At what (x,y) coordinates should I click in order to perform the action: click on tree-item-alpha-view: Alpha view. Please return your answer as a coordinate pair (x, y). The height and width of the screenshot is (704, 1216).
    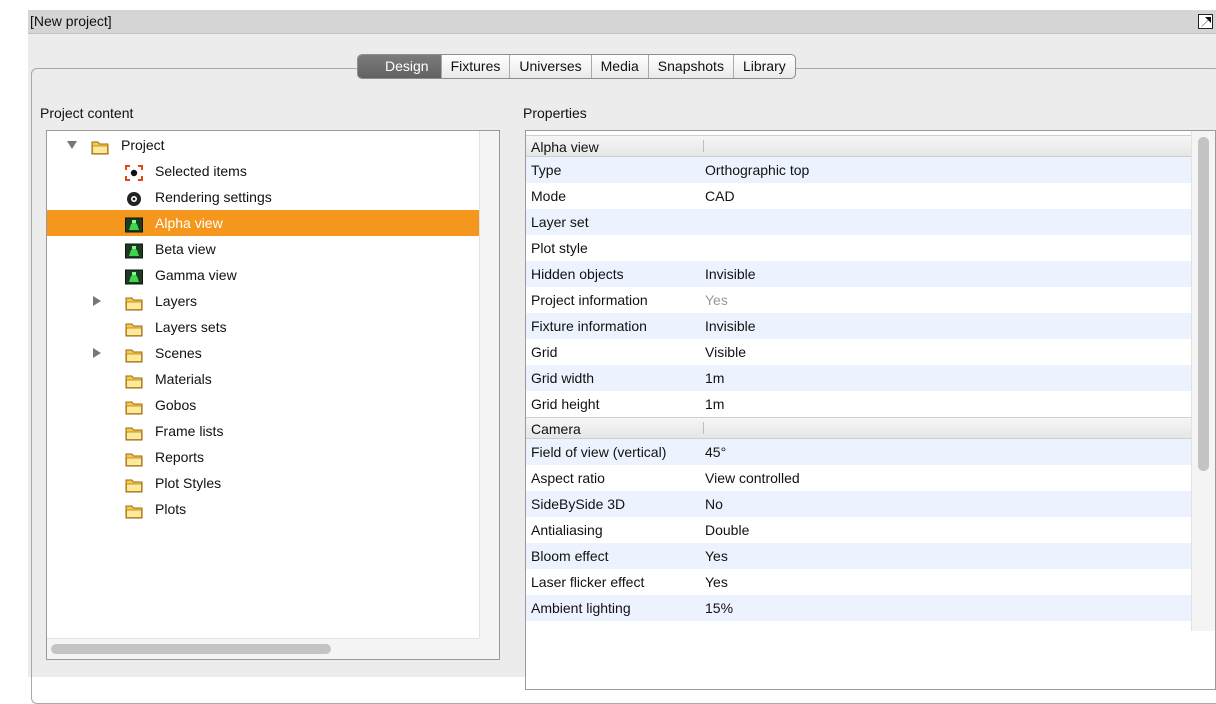
    Looking at the image, I should click on (263, 223).